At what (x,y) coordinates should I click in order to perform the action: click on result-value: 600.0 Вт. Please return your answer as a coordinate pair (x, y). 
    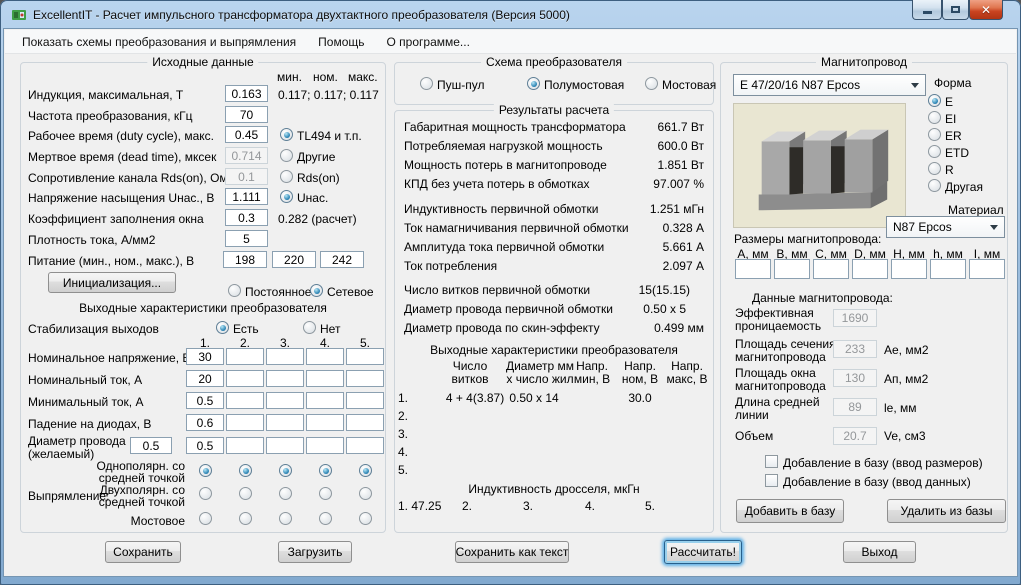
    Looking at the image, I should click on (680, 146).